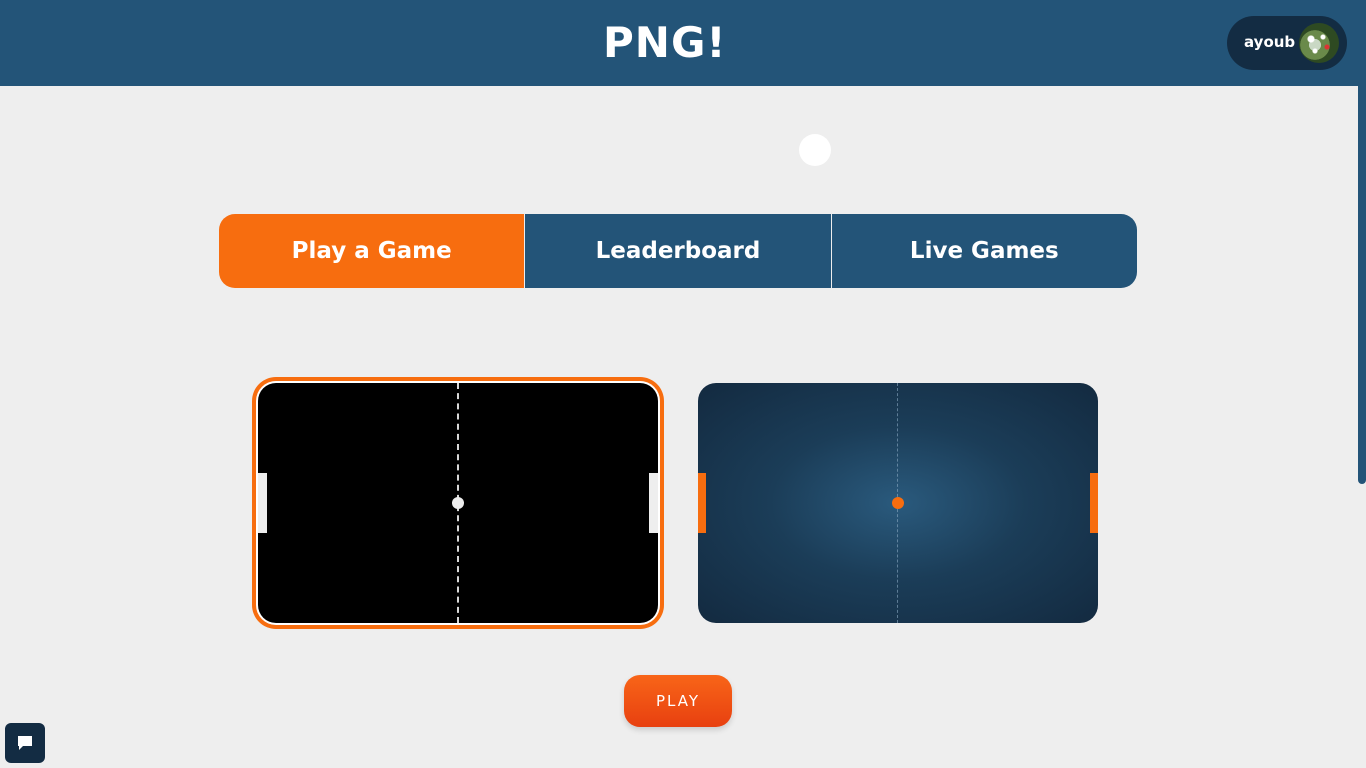 The width and height of the screenshot is (1366, 768). Describe the element at coordinates (983, 251) in the screenshot. I see `tab-live-games: Live Games` at that location.